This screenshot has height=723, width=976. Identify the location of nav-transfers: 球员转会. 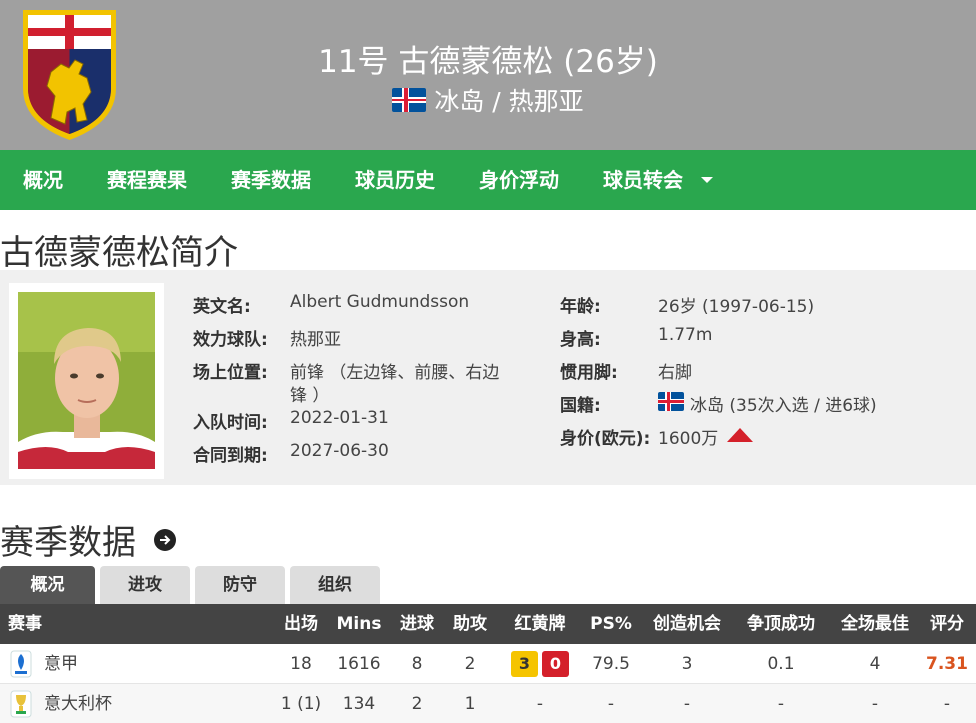
(658, 180).